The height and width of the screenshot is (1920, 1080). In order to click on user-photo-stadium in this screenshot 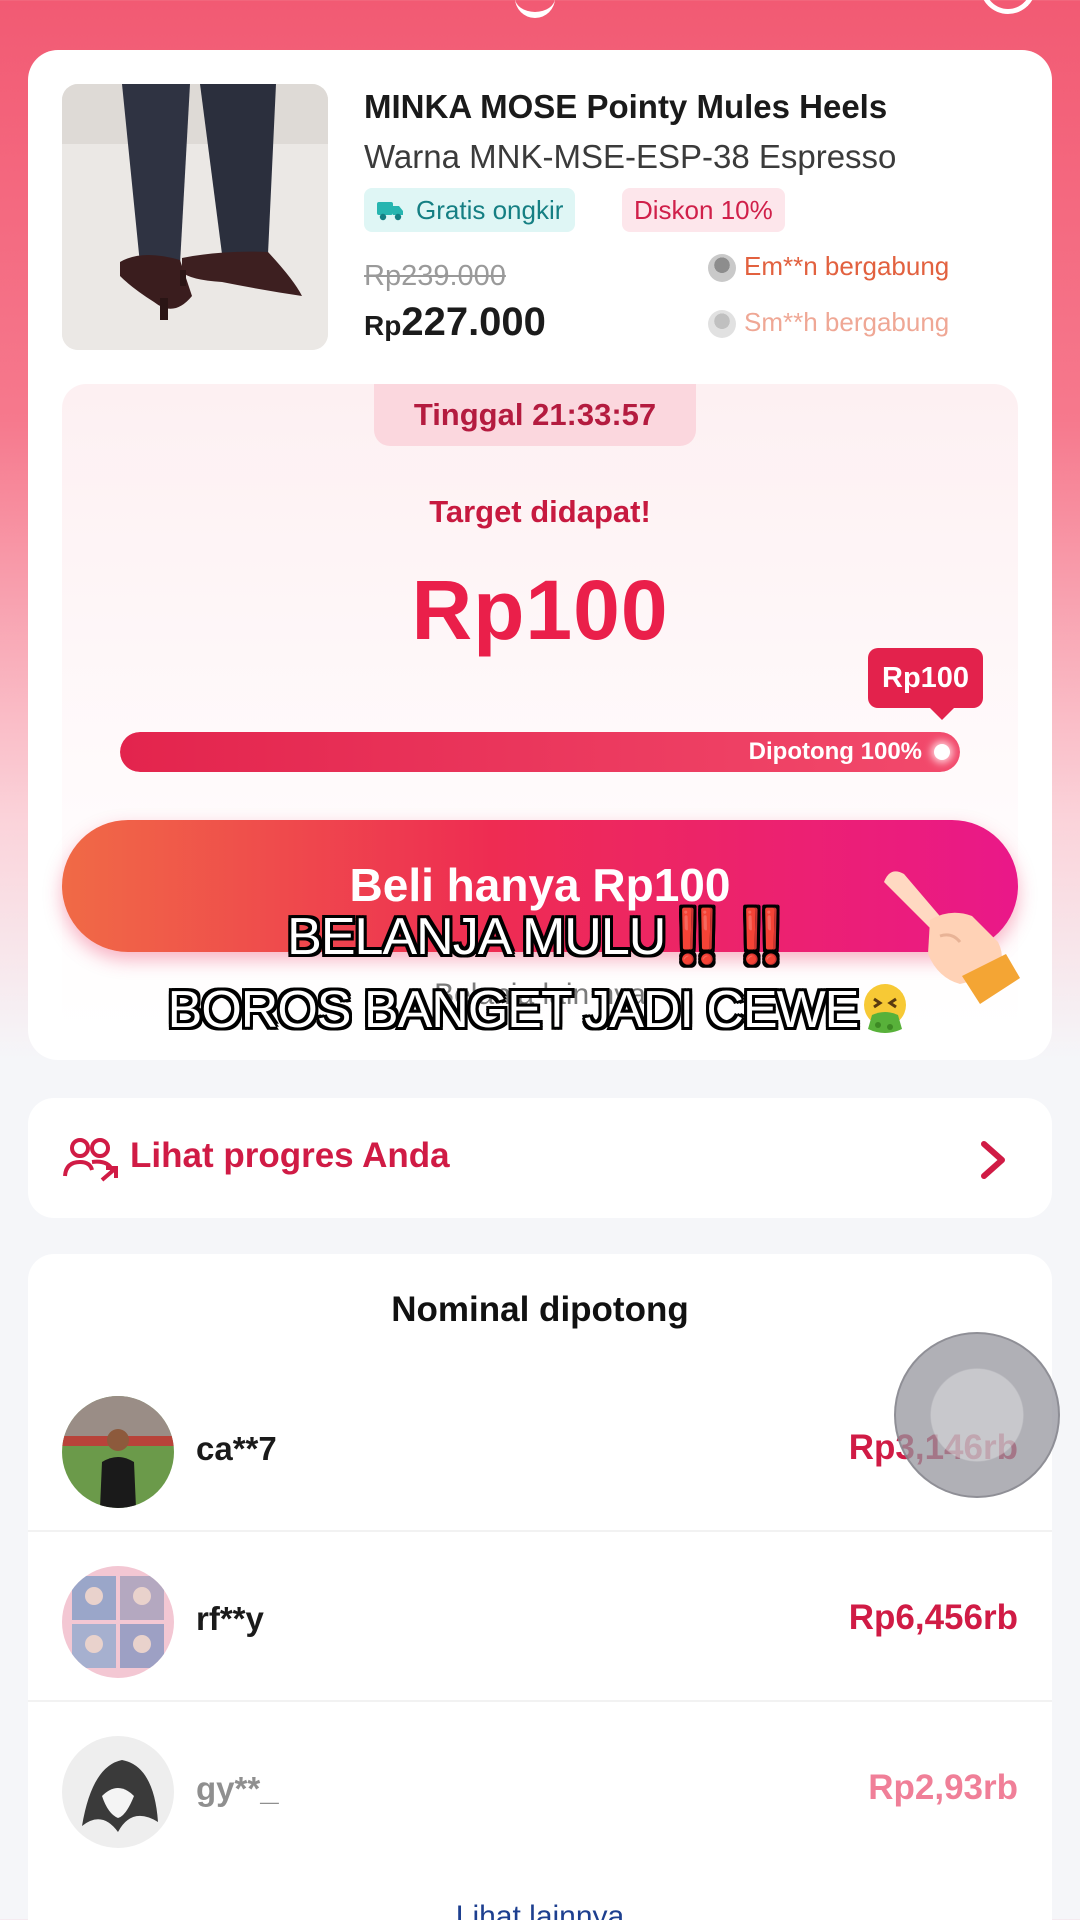, I will do `click(118, 1452)`.